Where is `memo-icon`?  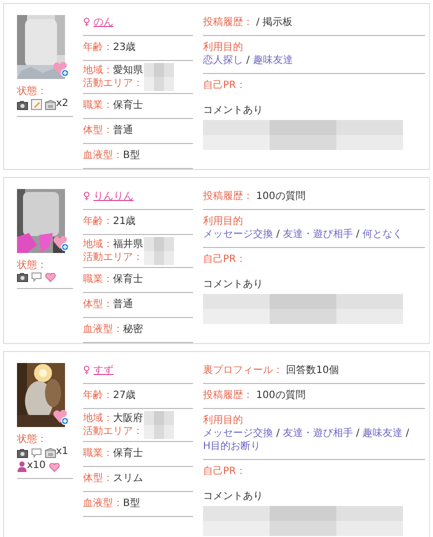 memo-icon is located at coordinates (36, 104).